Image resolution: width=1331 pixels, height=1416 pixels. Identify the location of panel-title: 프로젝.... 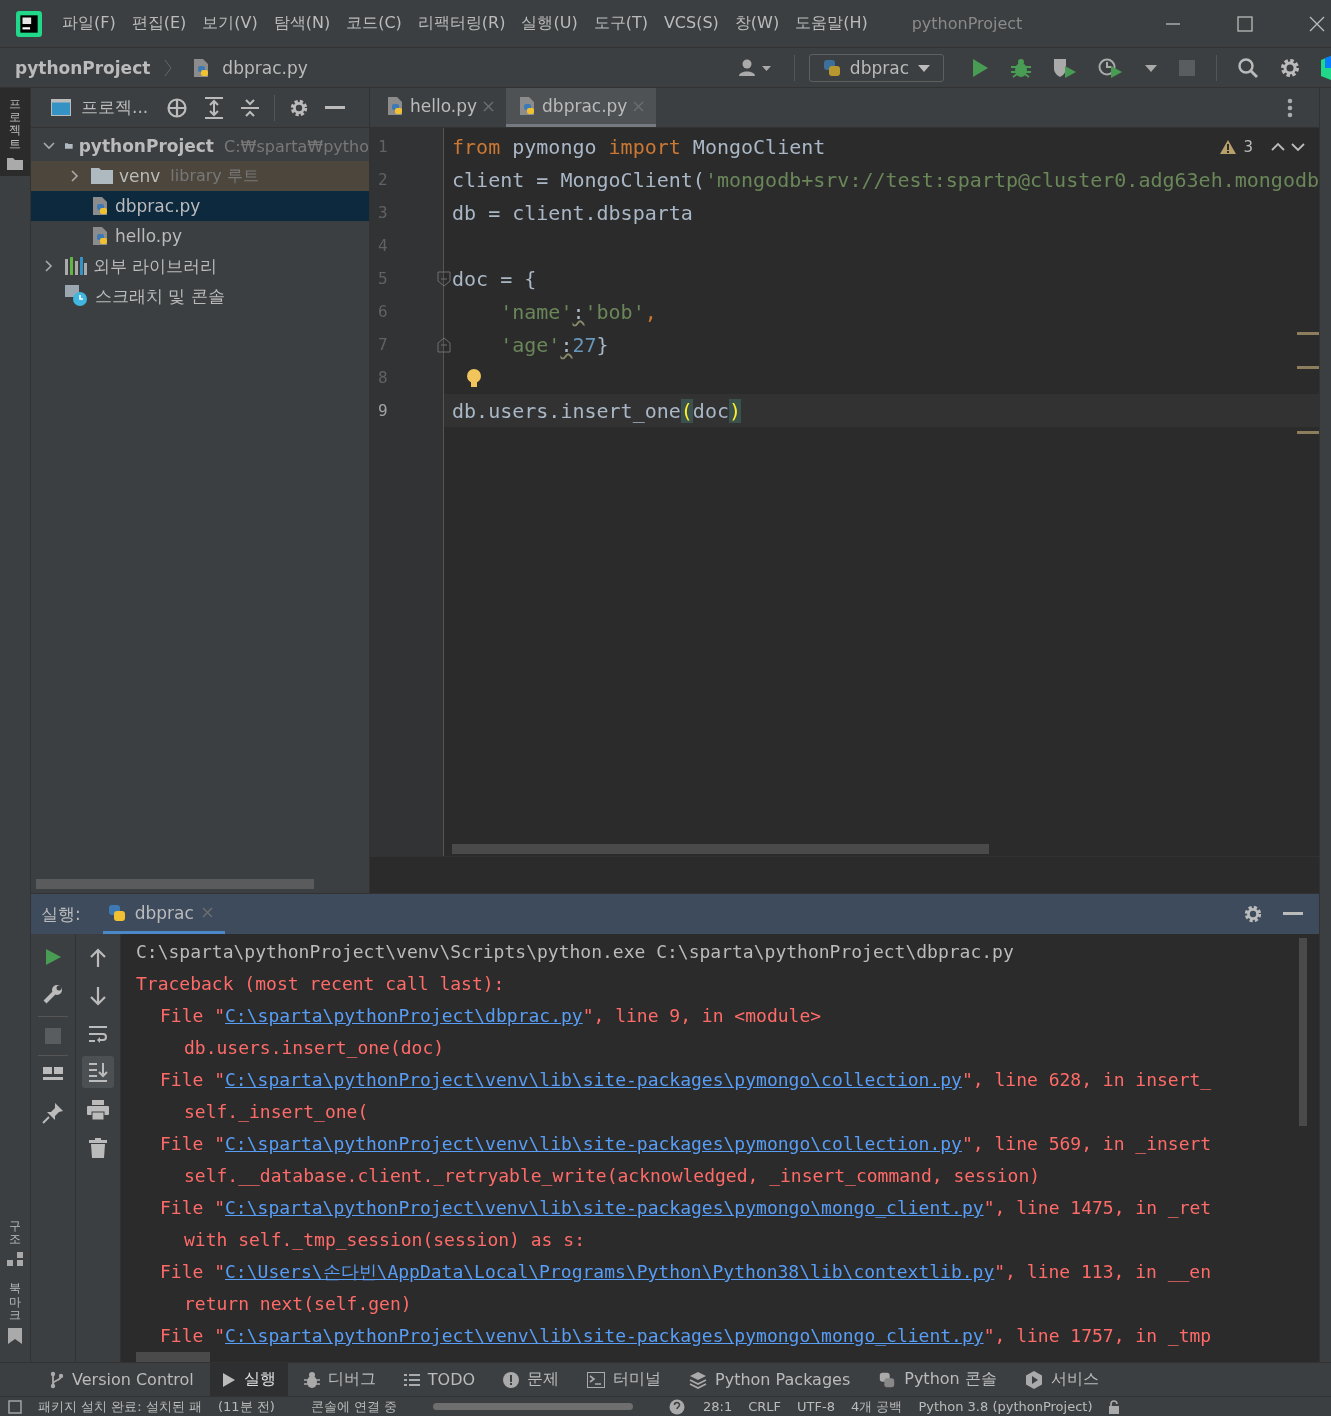
(115, 107).